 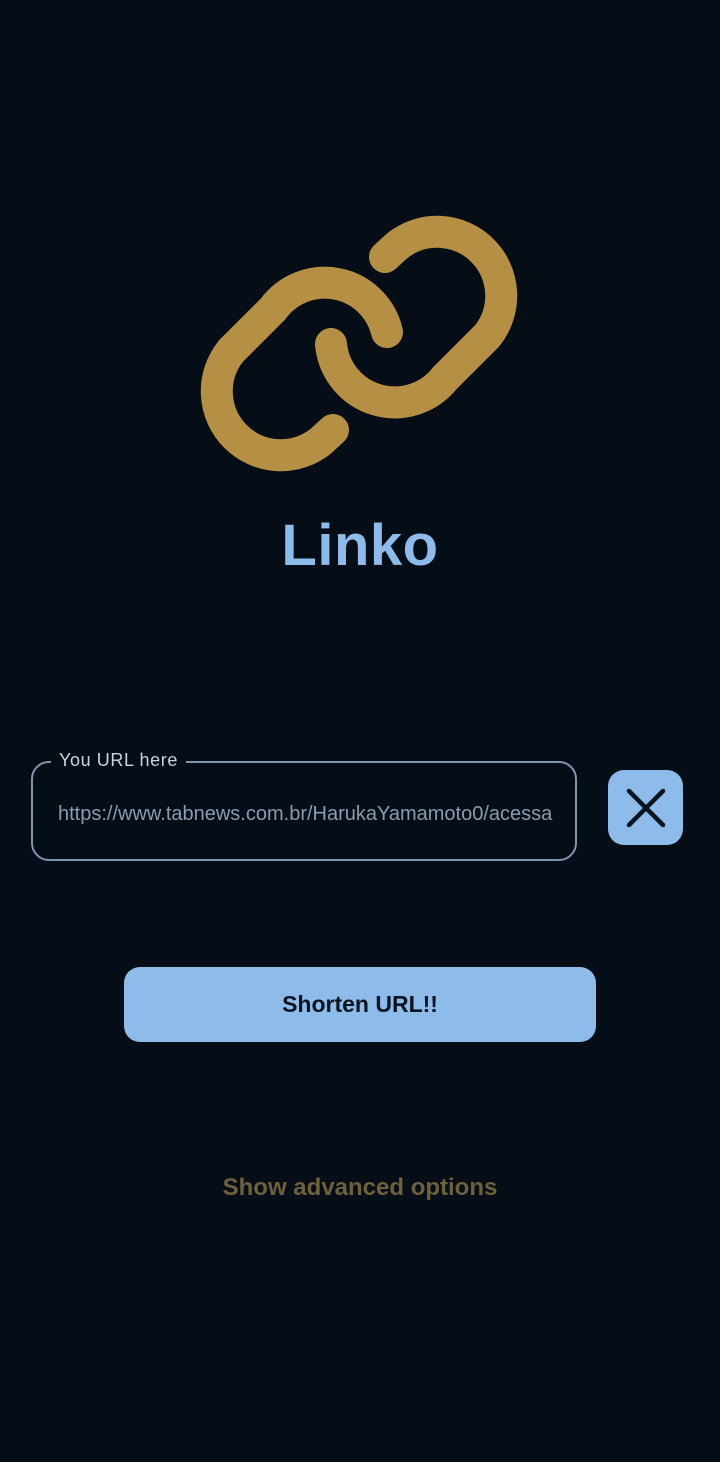 What do you see at coordinates (360, 1004) in the screenshot?
I see `shorten-url-button: Shorten URL!!` at bounding box center [360, 1004].